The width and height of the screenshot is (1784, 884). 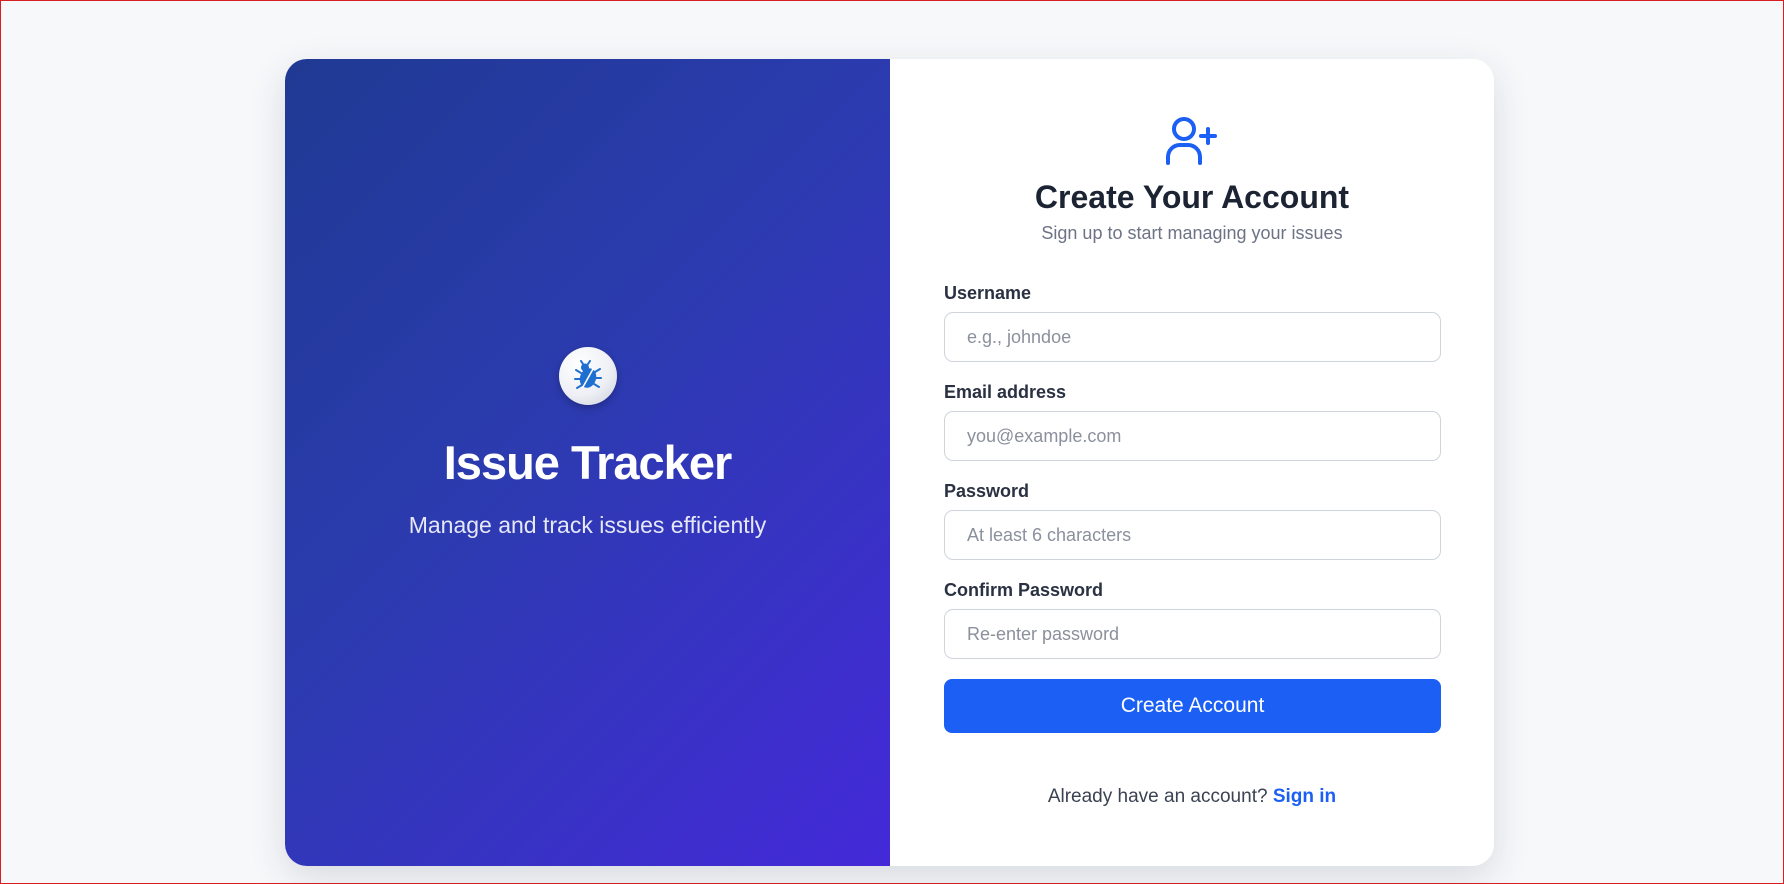 What do you see at coordinates (988, 293) in the screenshot?
I see `username-label: Username` at bounding box center [988, 293].